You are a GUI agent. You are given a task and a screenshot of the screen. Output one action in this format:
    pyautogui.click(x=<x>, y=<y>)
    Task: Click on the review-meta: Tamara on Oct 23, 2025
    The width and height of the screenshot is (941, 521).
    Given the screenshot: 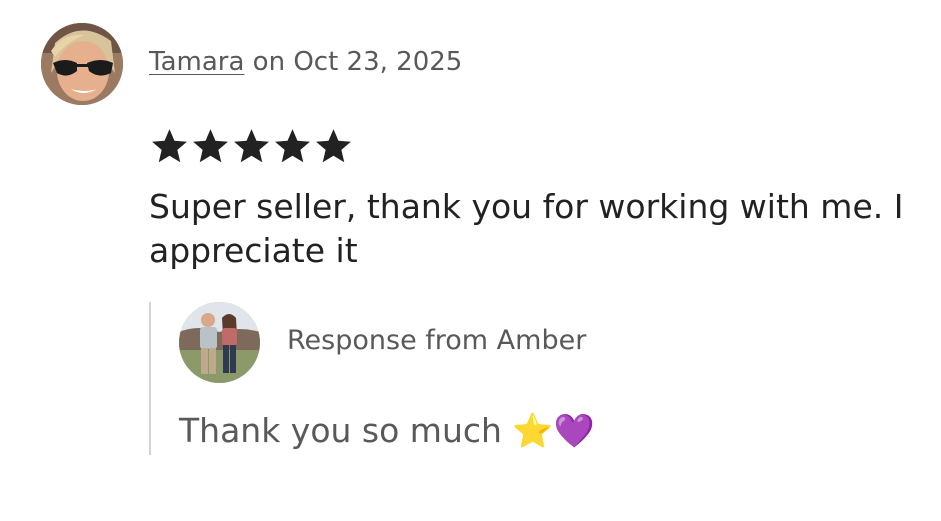 What is the action you would take?
    pyautogui.click(x=305, y=62)
    